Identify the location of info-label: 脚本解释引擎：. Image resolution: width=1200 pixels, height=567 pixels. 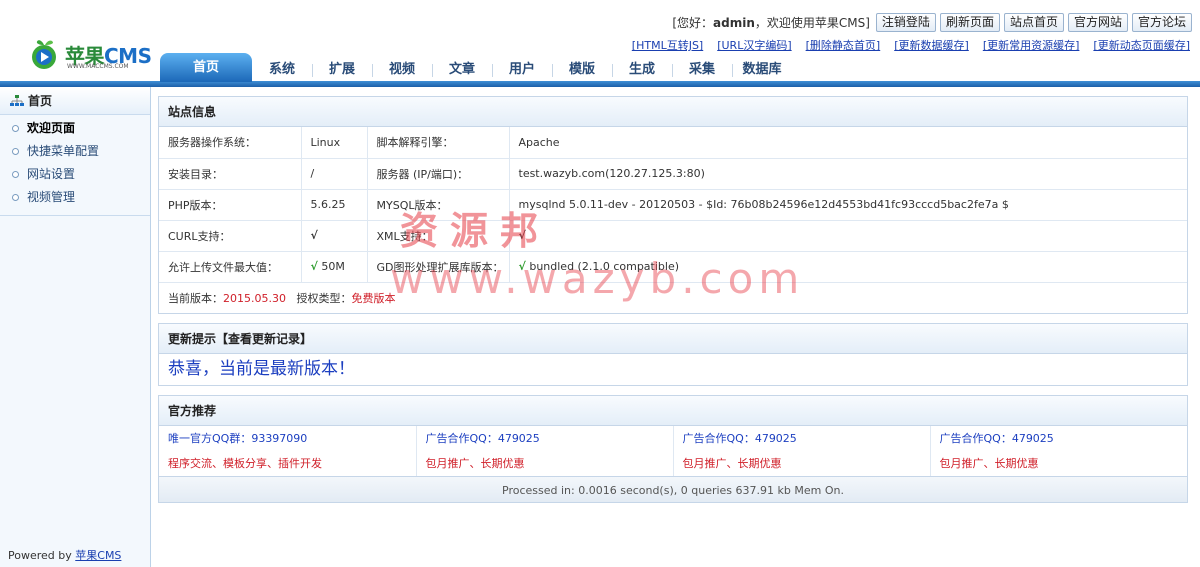
(438, 143).